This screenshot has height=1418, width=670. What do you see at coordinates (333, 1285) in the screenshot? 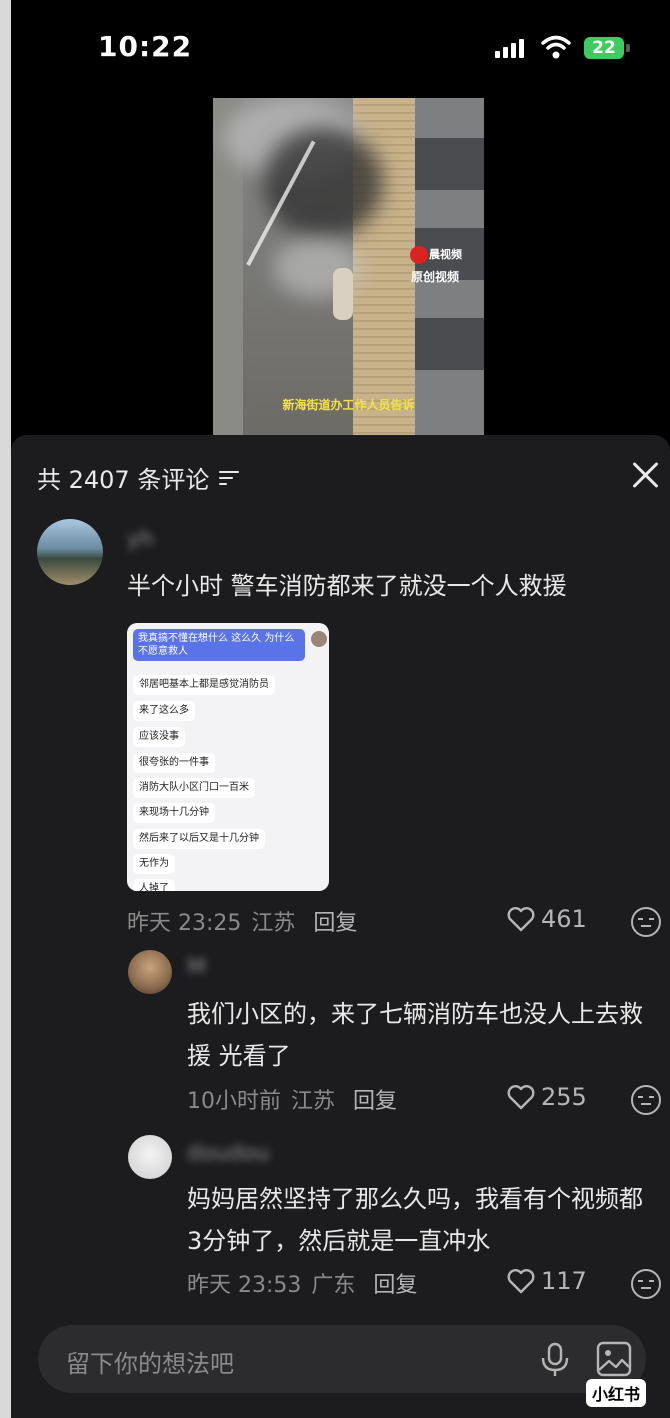
I see `comment-location: 广东` at bounding box center [333, 1285].